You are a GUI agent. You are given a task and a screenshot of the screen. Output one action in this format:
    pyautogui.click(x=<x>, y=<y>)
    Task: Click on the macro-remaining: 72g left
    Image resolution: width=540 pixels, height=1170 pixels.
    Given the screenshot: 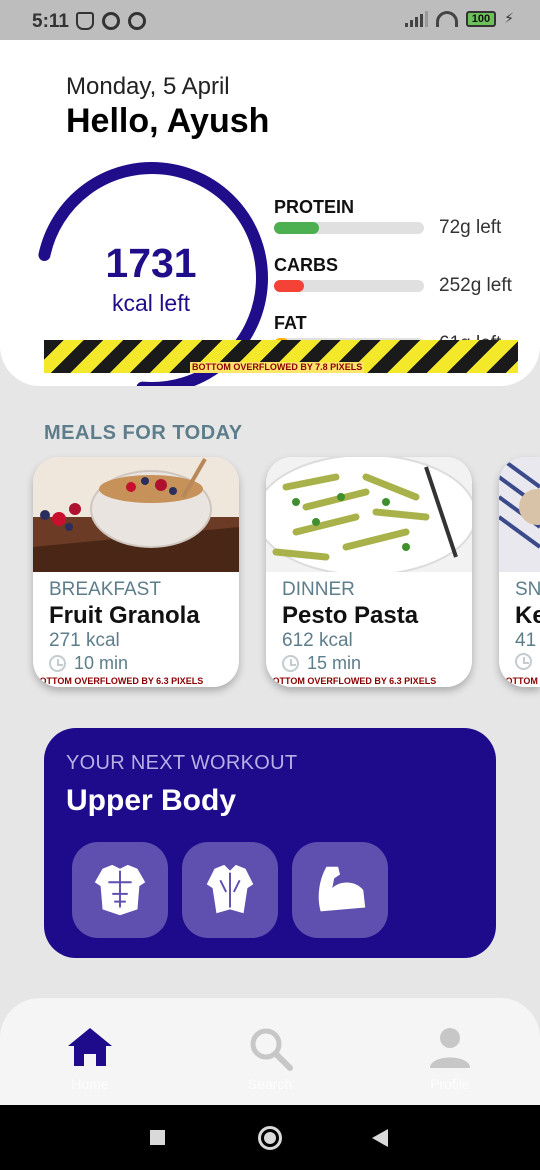 What is the action you would take?
    pyautogui.click(x=470, y=227)
    